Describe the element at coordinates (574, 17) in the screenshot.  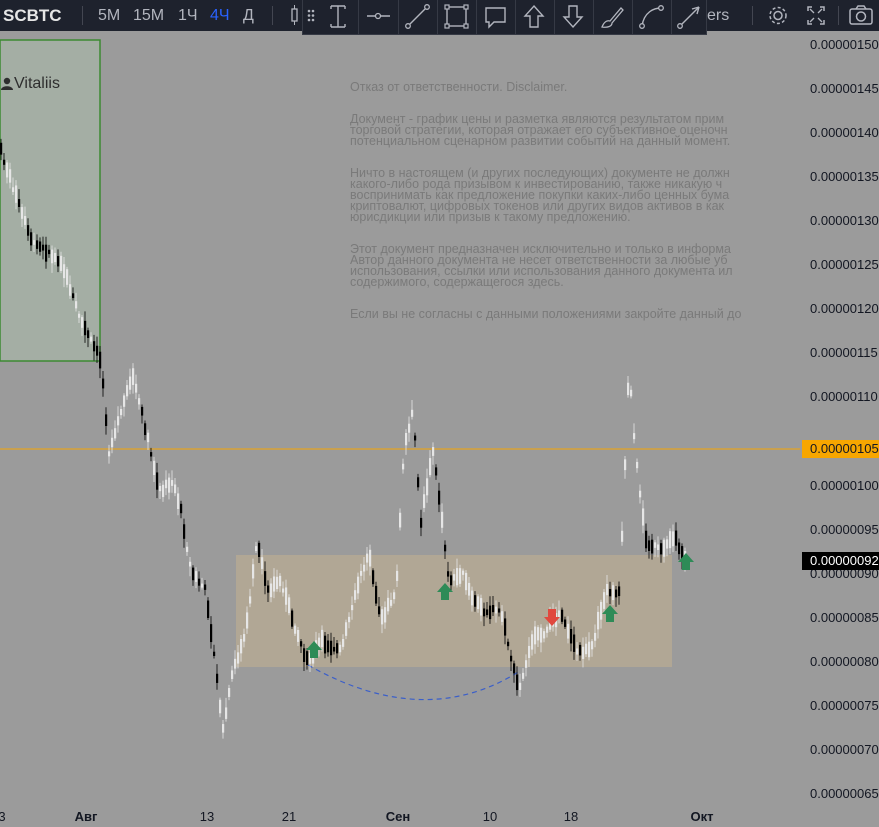
I see `arrow-down-icon` at that location.